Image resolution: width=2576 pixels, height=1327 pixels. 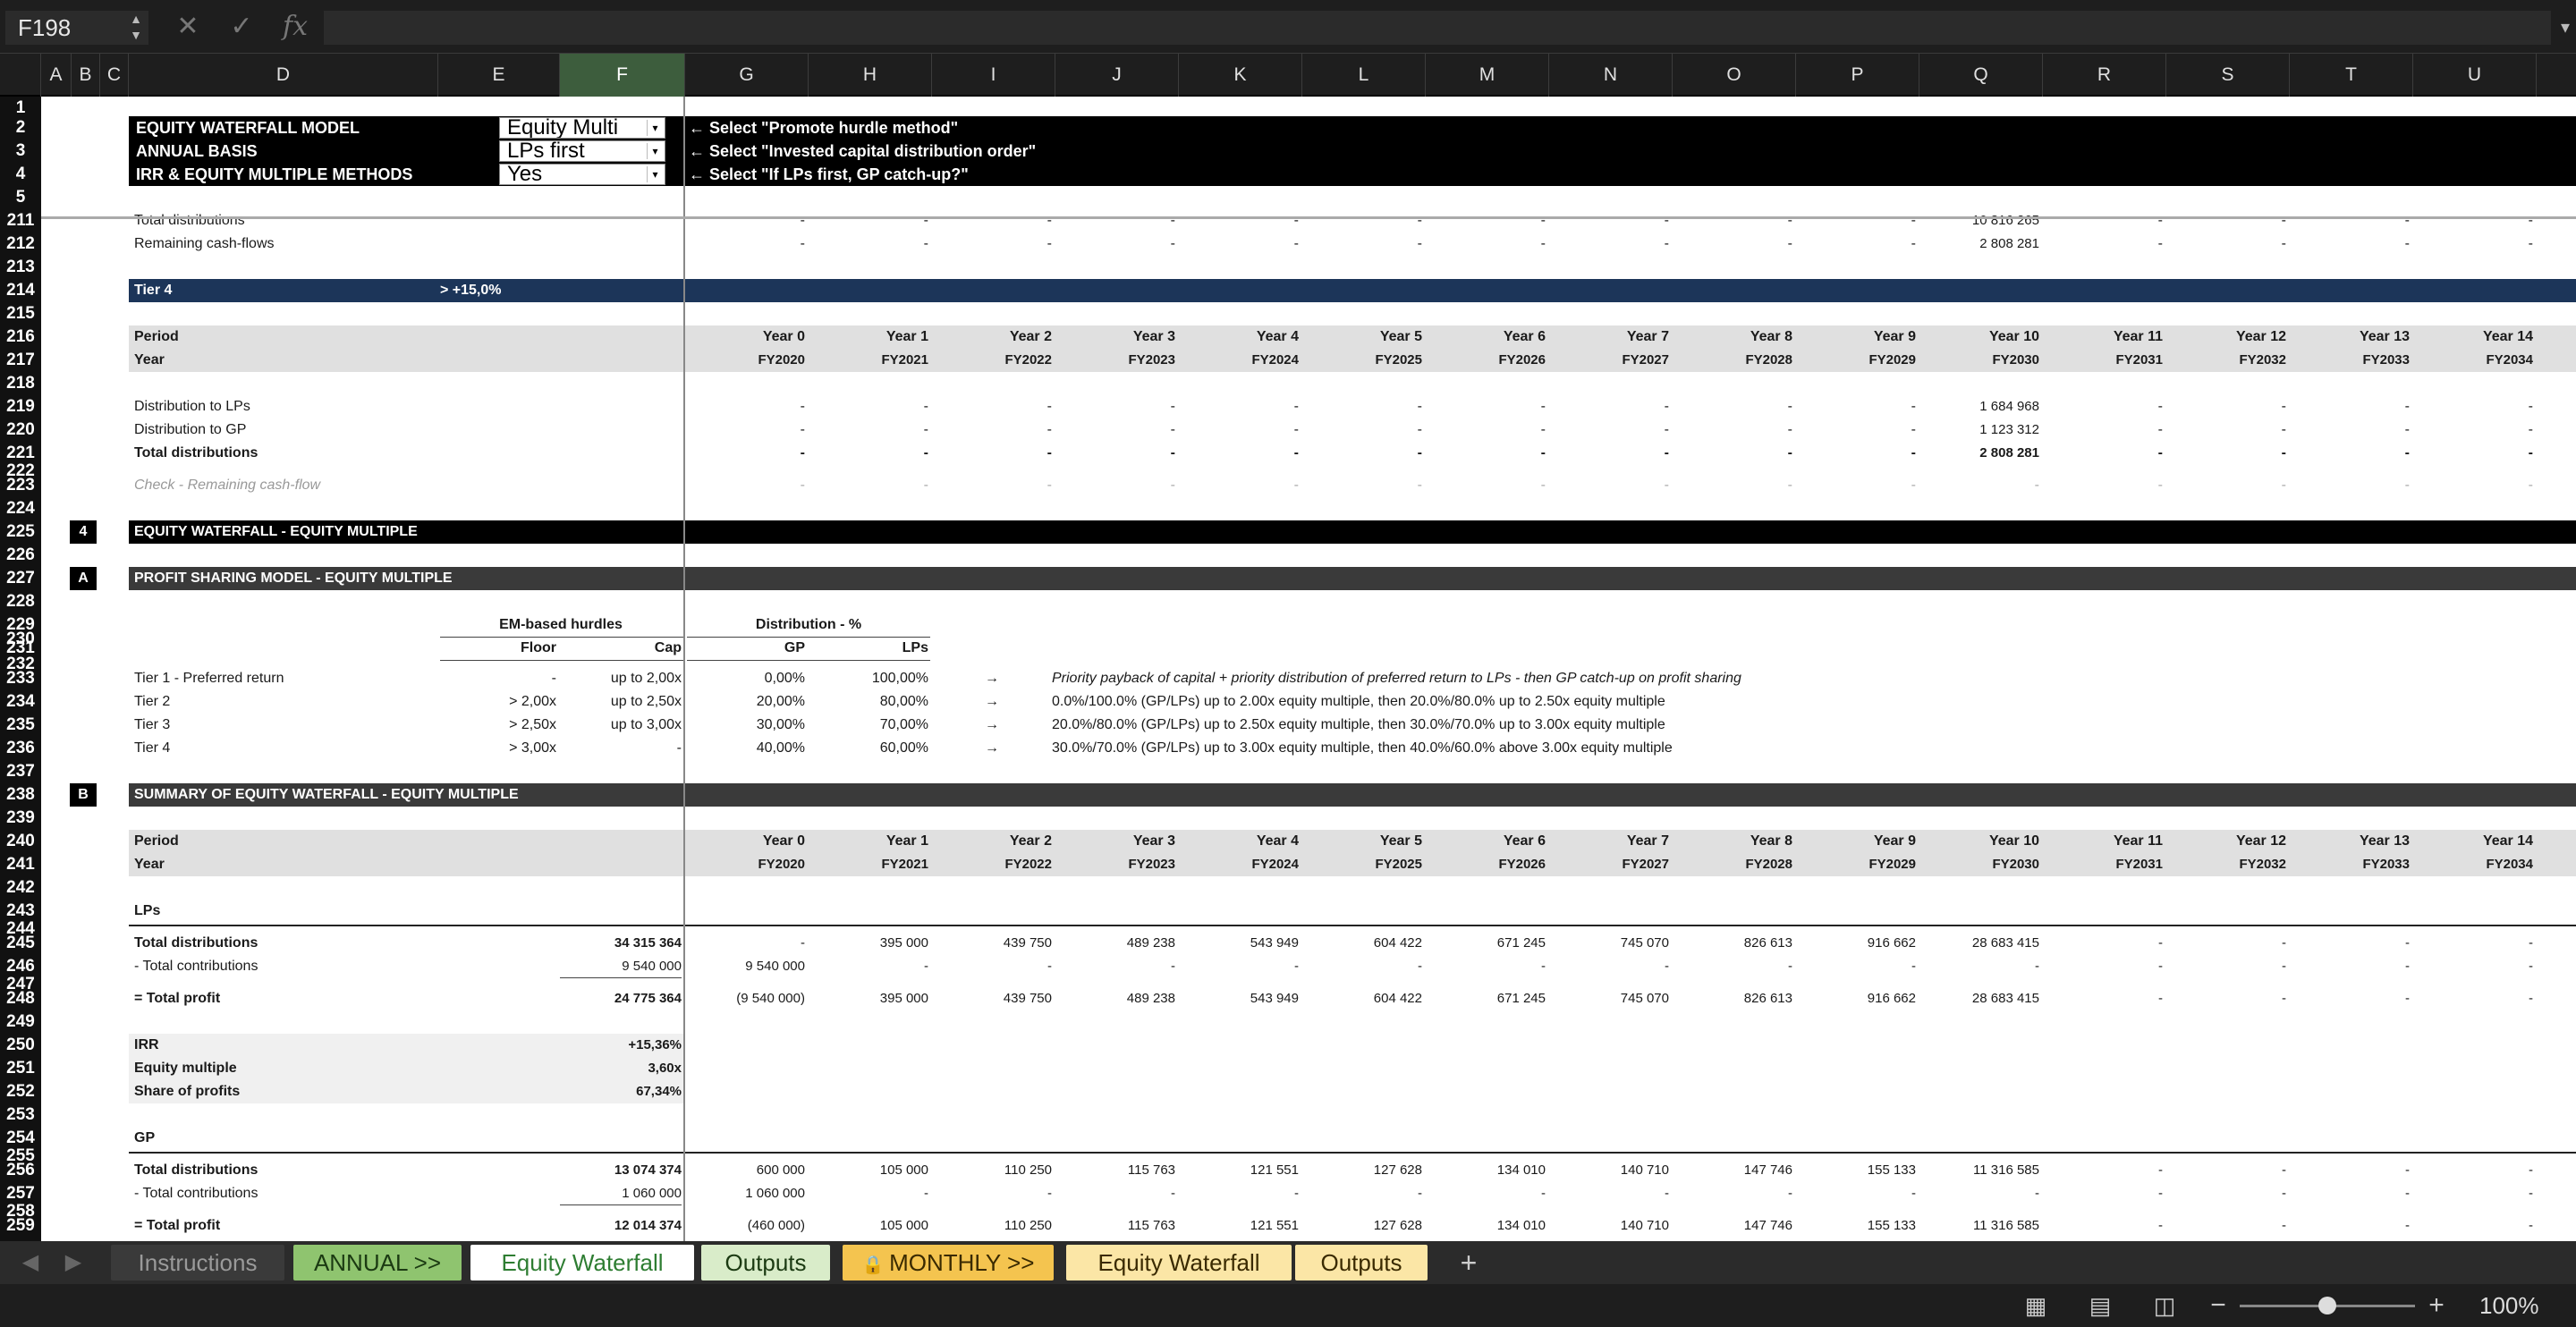 What do you see at coordinates (868, 943) in the screenshot?
I see `cell-h245: 395 000` at bounding box center [868, 943].